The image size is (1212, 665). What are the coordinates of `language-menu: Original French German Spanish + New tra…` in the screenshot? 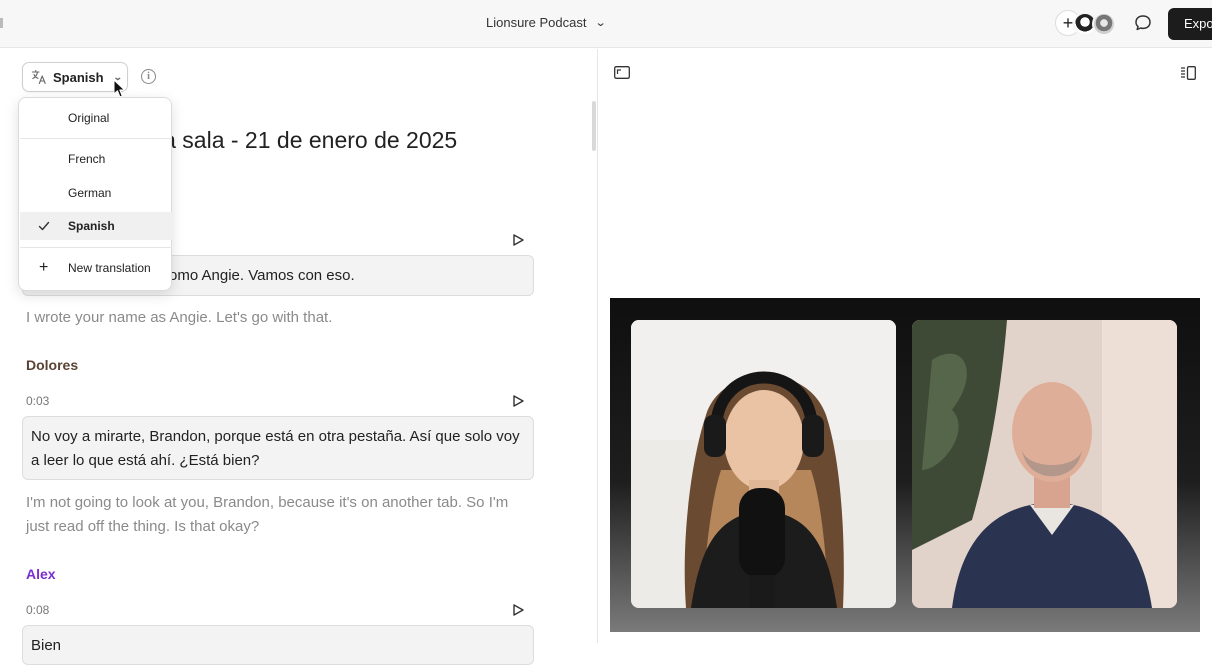 It's located at (95, 194).